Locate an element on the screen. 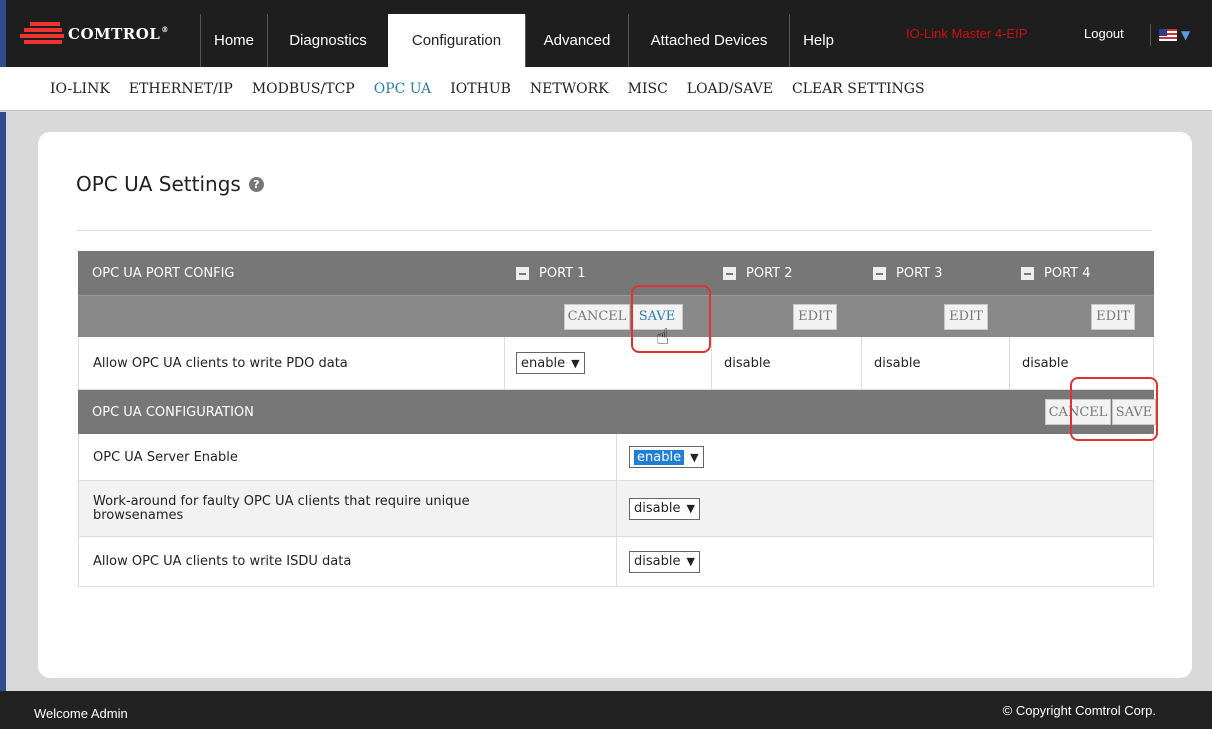 Image resolution: width=1212 pixels, height=729 pixels. port-2-edit-button: EDIT is located at coordinates (815, 316).